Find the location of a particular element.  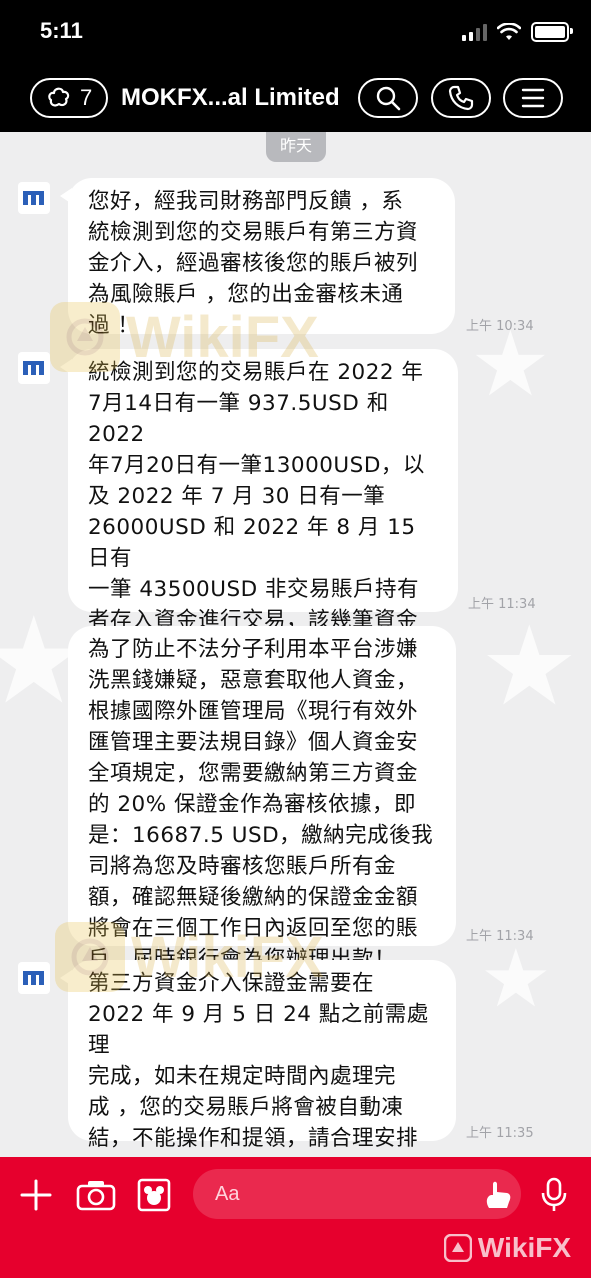

microphone-icon is located at coordinates (554, 1194).